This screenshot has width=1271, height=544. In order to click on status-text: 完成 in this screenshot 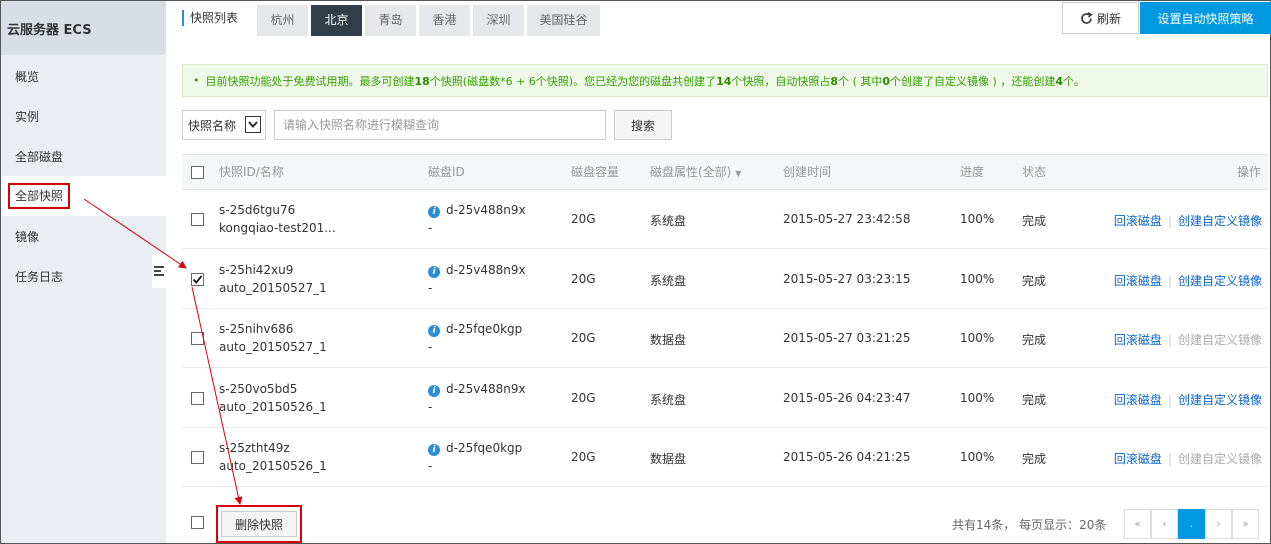, I will do `click(1034, 459)`.